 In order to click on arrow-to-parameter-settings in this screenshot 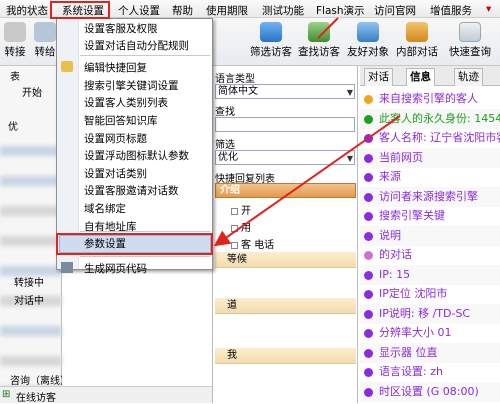, I will do `click(307, 181)`.